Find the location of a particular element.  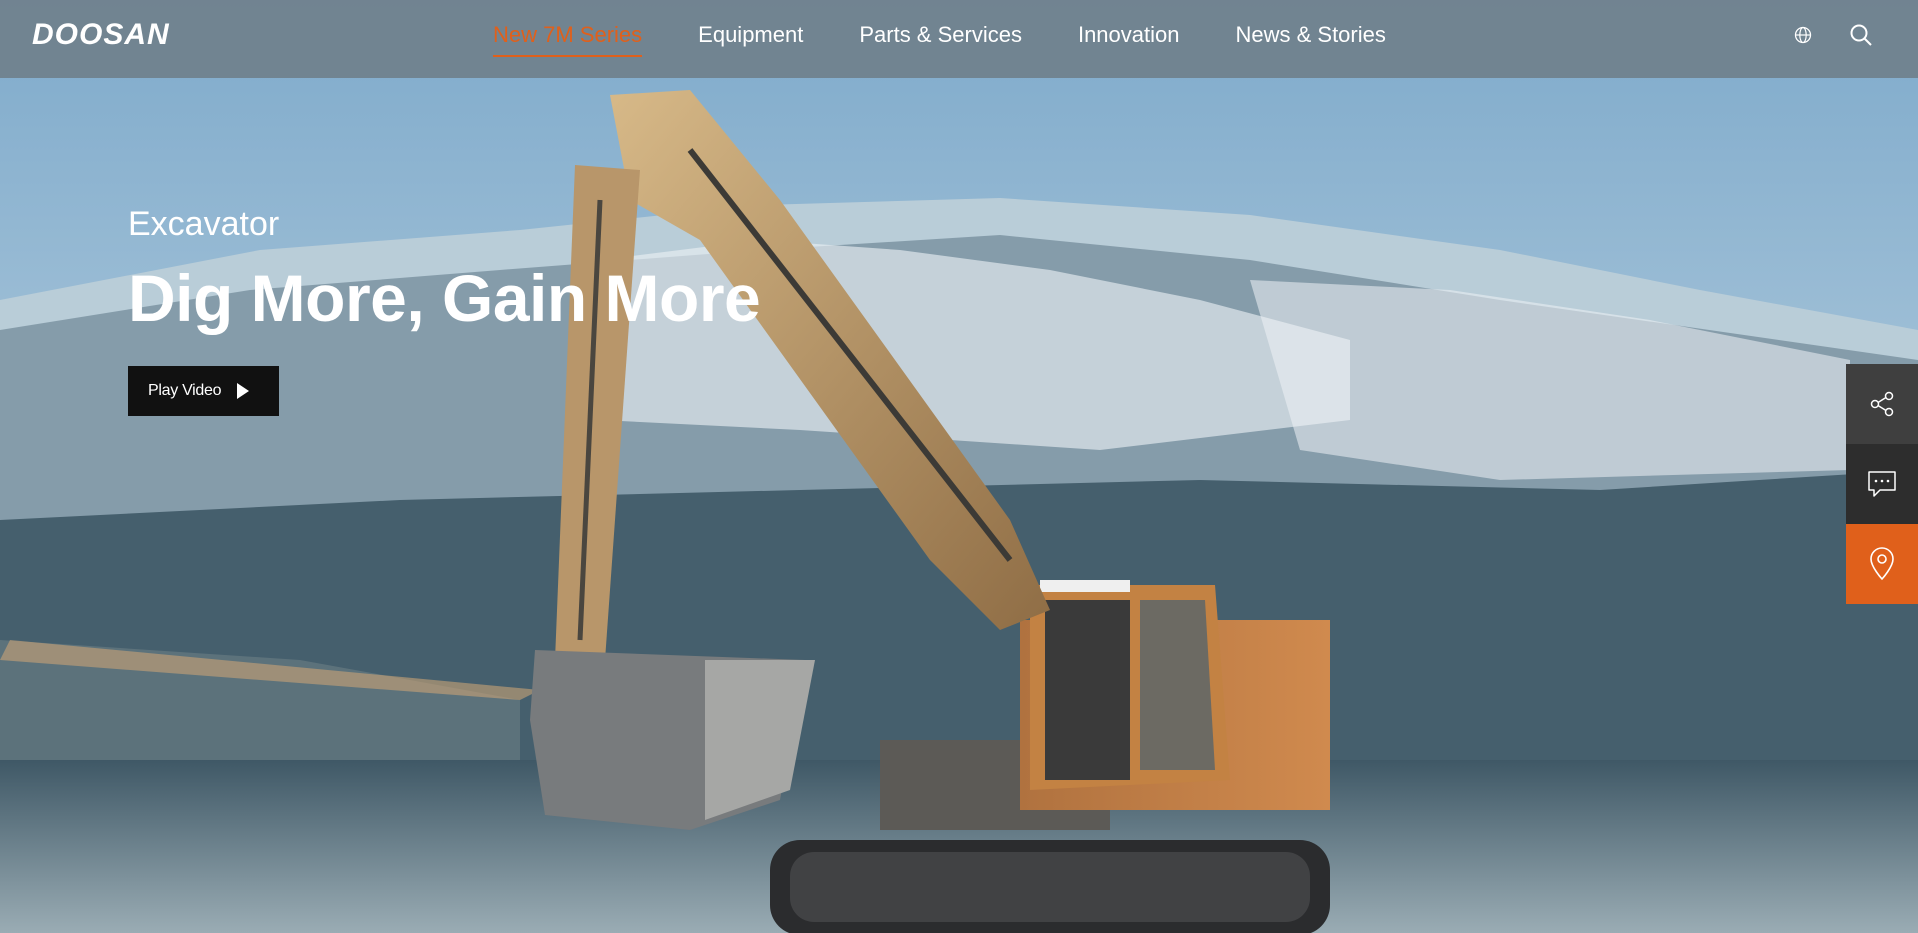

hero-subtitle: Excavator is located at coordinates (204, 224).